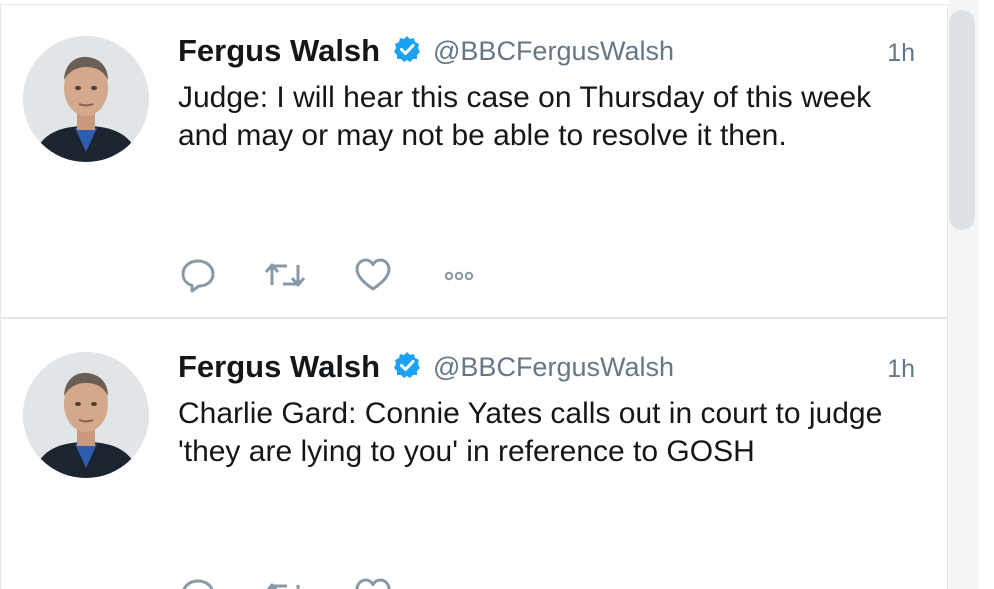  Describe the element at coordinates (962, 120) in the screenshot. I see `scrollbar-thumb` at that location.